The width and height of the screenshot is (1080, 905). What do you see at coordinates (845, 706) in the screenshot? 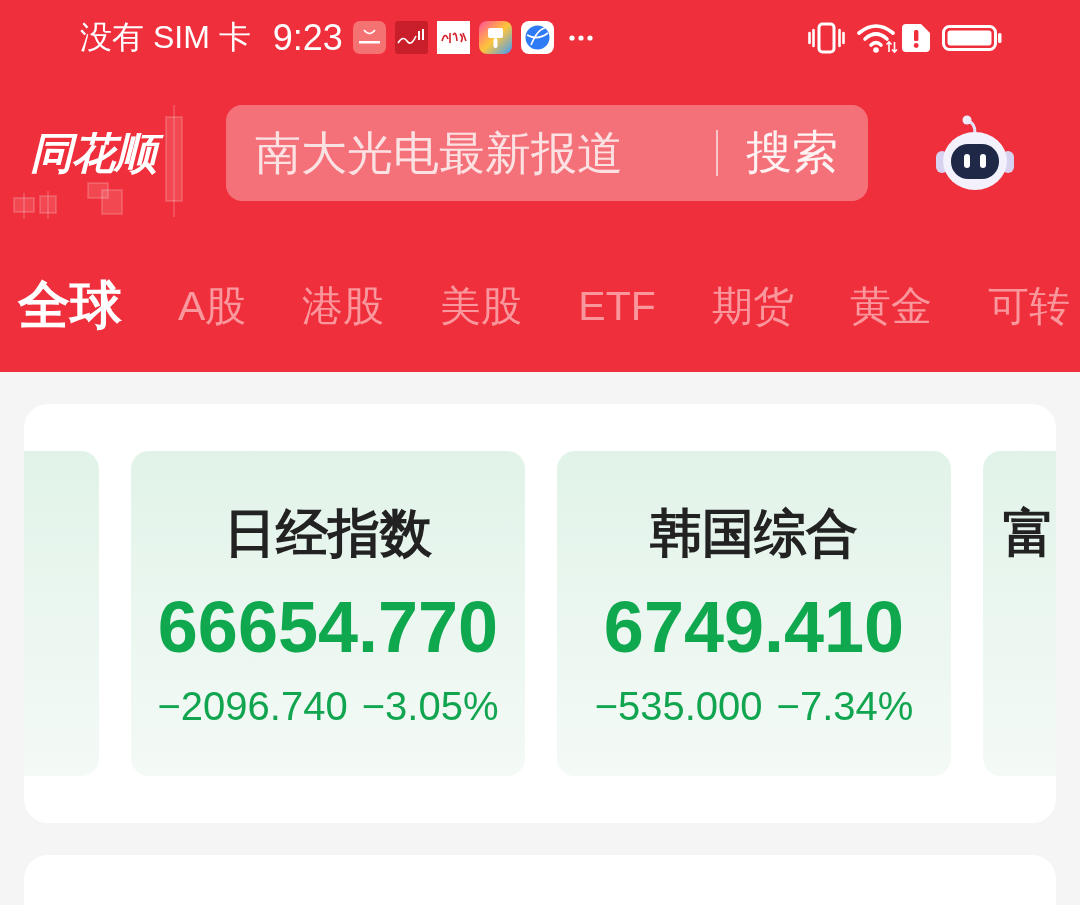
I see `index-percent: −7.34%` at bounding box center [845, 706].